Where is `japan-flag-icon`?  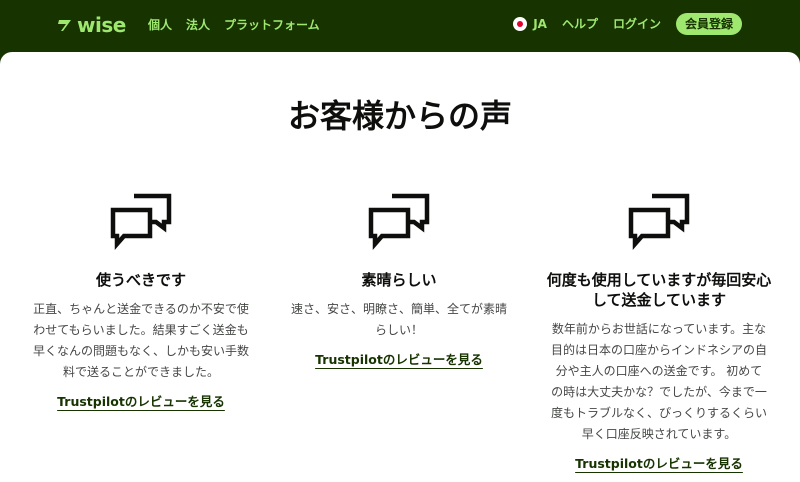
japan-flag-icon is located at coordinates (520, 24).